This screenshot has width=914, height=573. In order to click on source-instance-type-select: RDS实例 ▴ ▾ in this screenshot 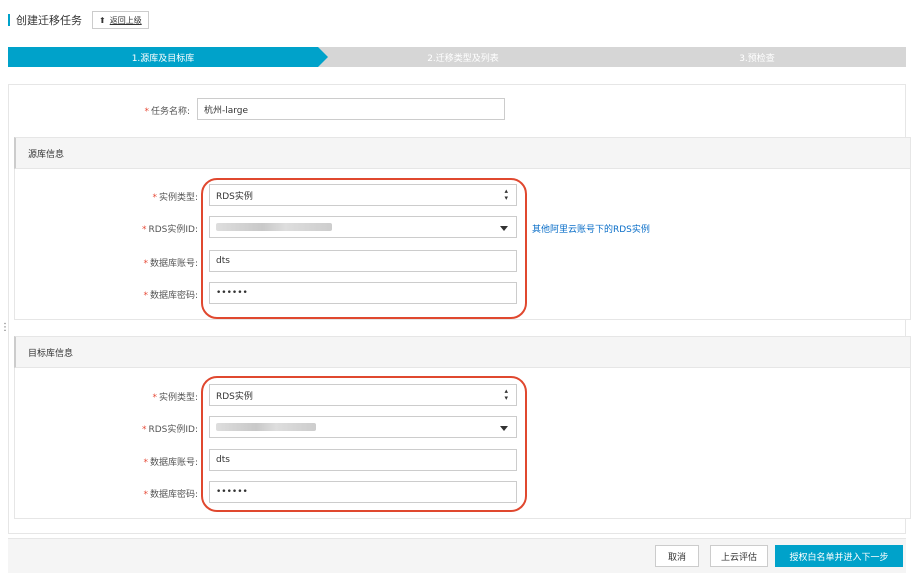, I will do `click(363, 195)`.